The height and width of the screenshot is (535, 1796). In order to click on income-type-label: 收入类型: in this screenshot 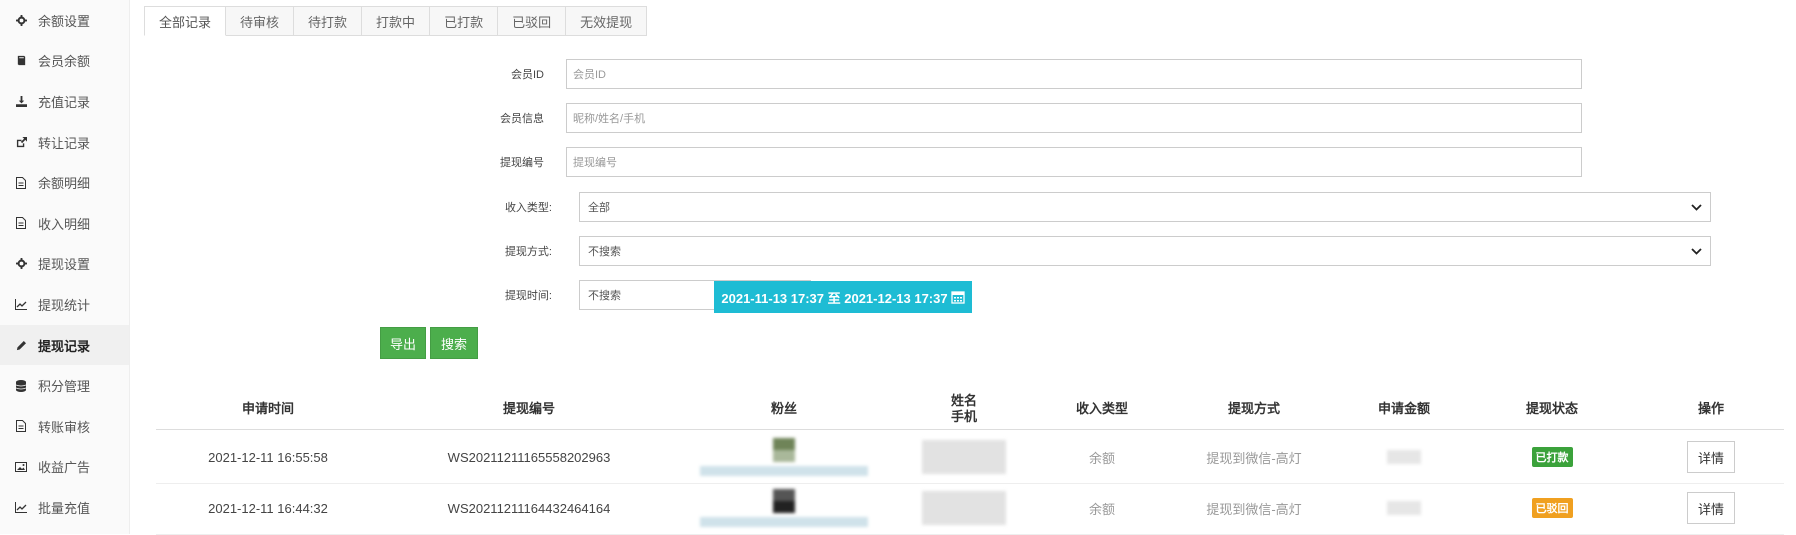, I will do `click(528, 208)`.